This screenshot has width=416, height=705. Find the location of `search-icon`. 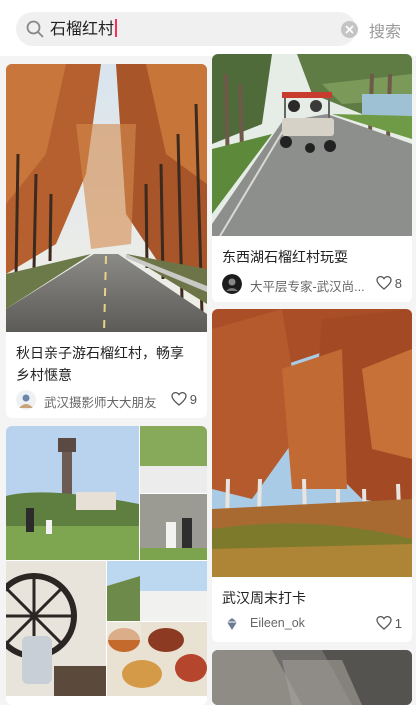

search-icon is located at coordinates (35, 29).